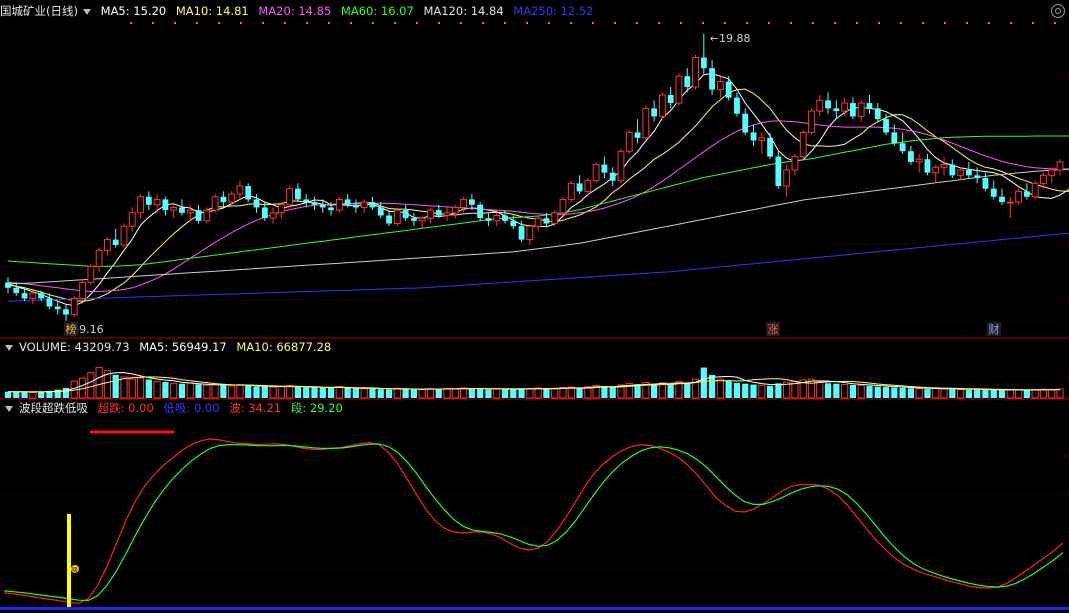 Image resolution: width=1069 pixels, height=613 pixels. What do you see at coordinates (534, 608) in the screenshot?
I see `indicator-baseline` at bounding box center [534, 608].